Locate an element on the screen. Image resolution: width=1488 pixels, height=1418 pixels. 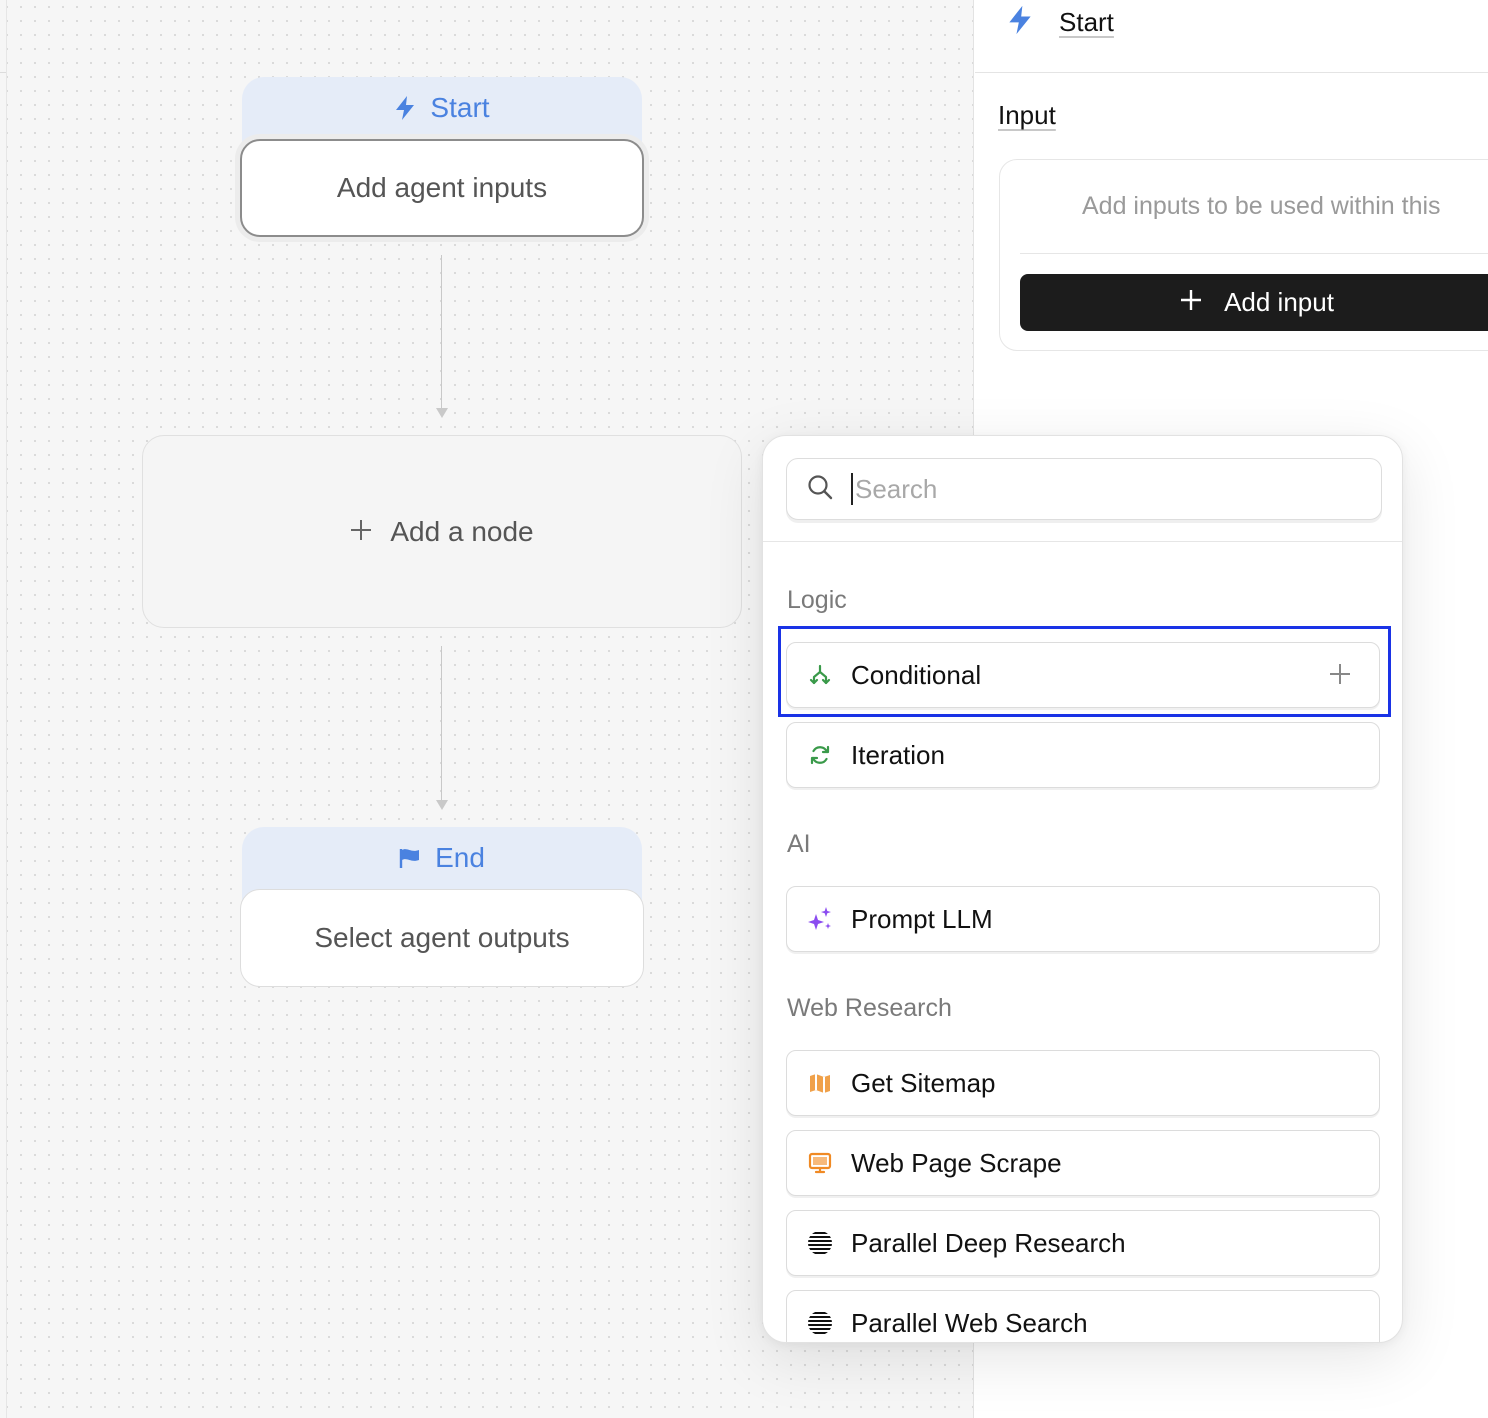
canvas-edge is located at coordinates (6, 709).